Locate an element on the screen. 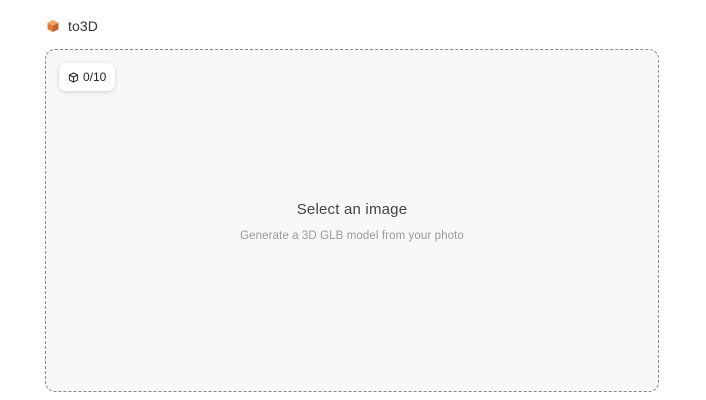 The width and height of the screenshot is (706, 400). generation-counter-badge: 0/10 is located at coordinates (87, 77).